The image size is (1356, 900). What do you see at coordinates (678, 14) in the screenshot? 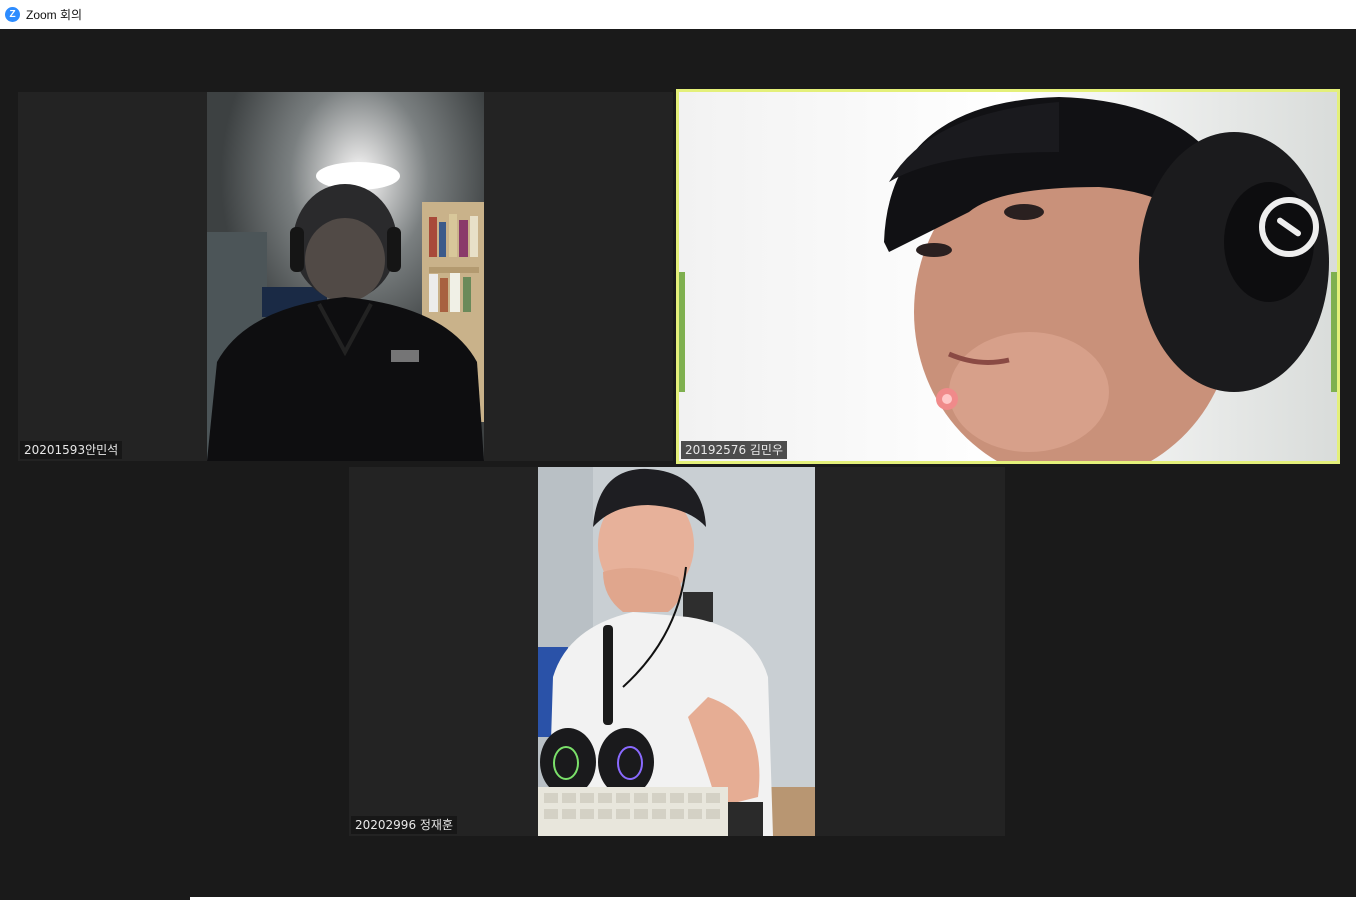
I see `window-titlebar: Z Zoom 회의` at bounding box center [678, 14].